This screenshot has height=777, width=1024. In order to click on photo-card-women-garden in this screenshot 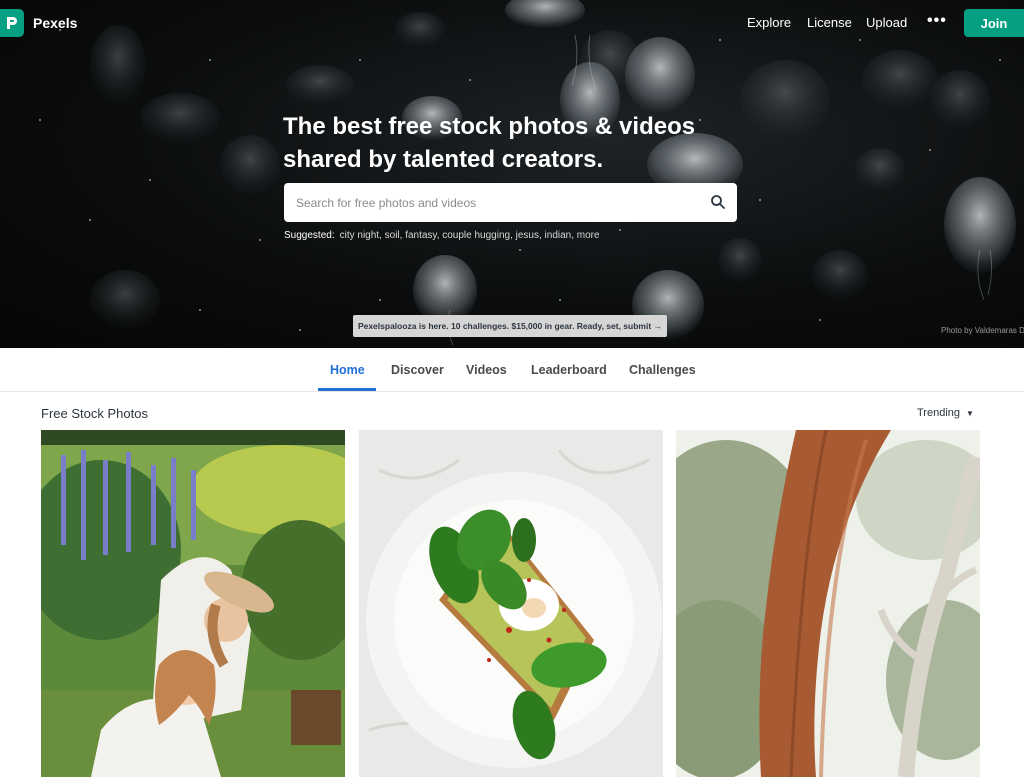, I will do `click(193, 603)`.